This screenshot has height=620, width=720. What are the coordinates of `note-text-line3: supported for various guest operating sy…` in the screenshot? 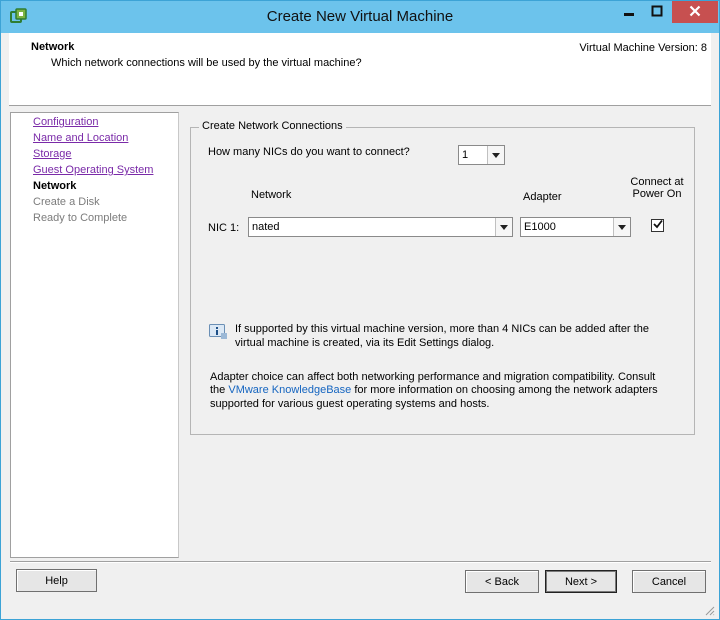 It's located at (350, 404).